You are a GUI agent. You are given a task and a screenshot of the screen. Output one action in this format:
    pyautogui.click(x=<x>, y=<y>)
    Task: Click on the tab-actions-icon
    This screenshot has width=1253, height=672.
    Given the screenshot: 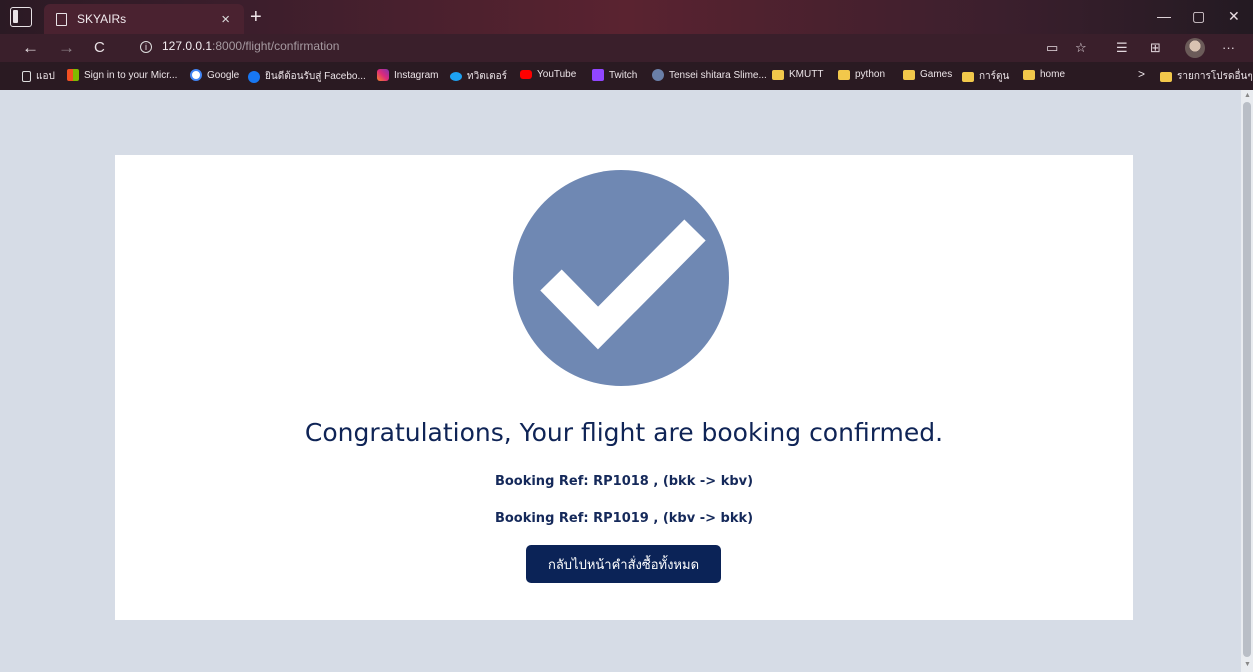 What is the action you would take?
    pyautogui.click(x=21, y=17)
    